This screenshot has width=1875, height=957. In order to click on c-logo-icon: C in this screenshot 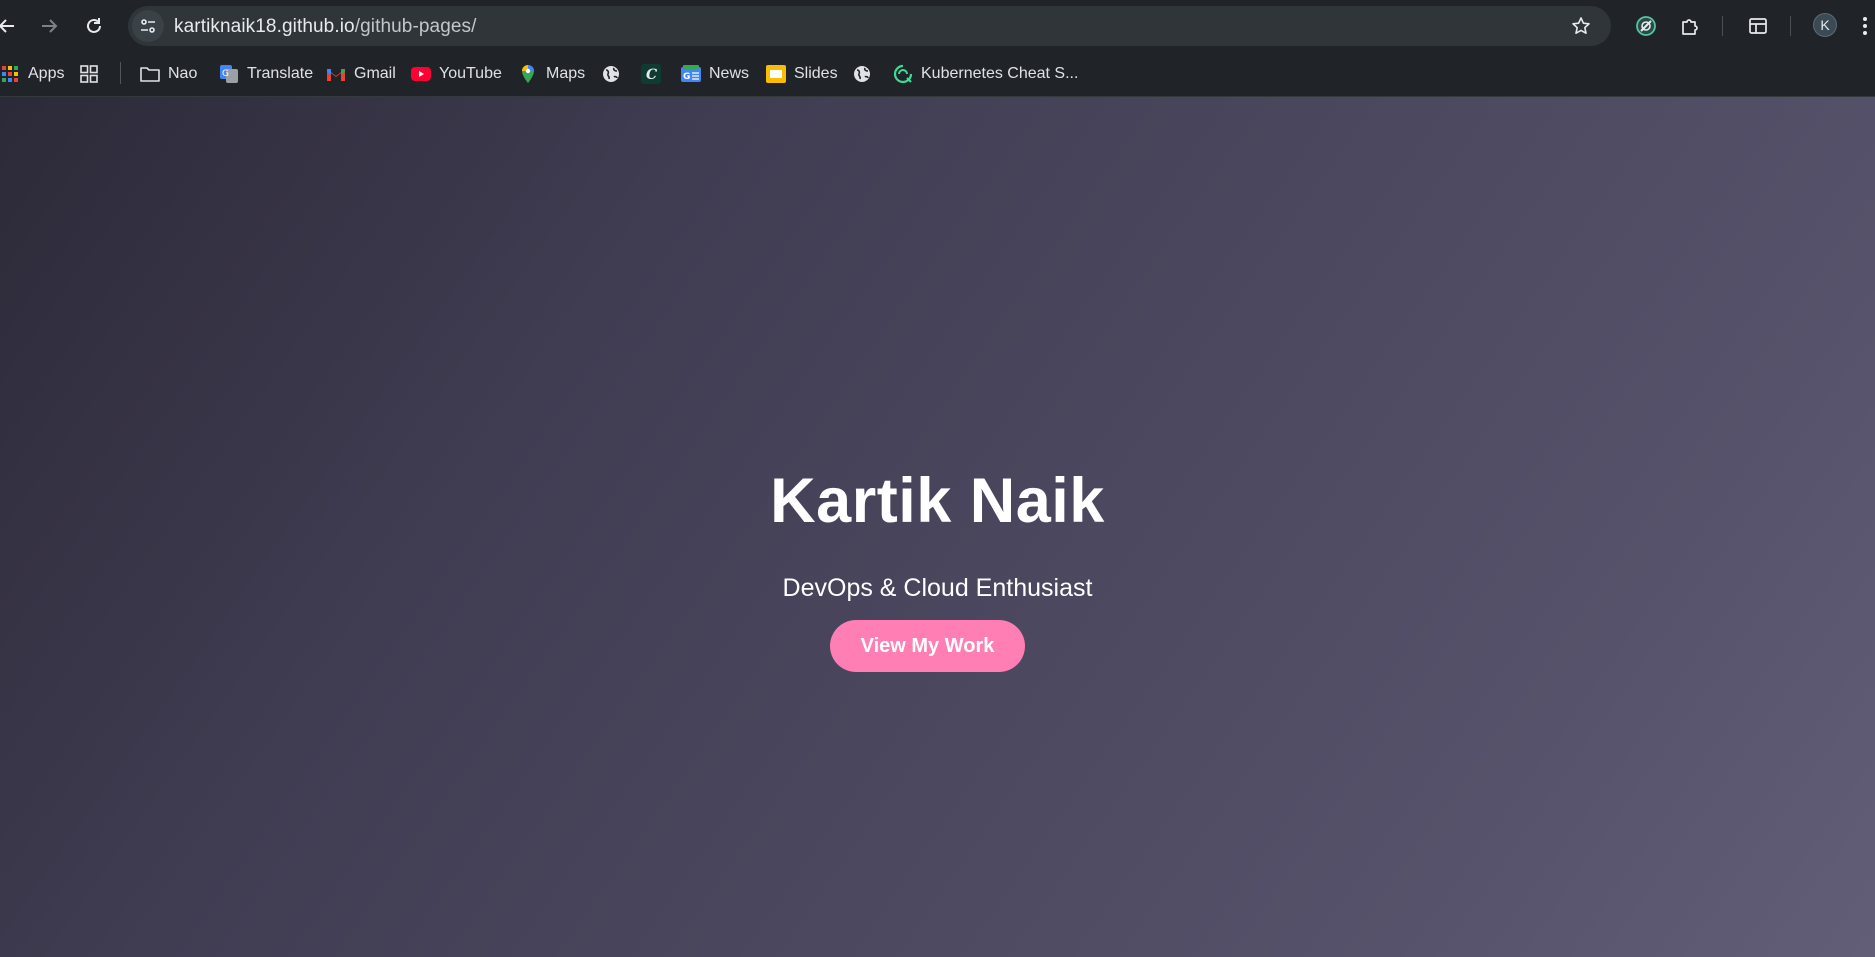, I will do `click(651, 74)`.